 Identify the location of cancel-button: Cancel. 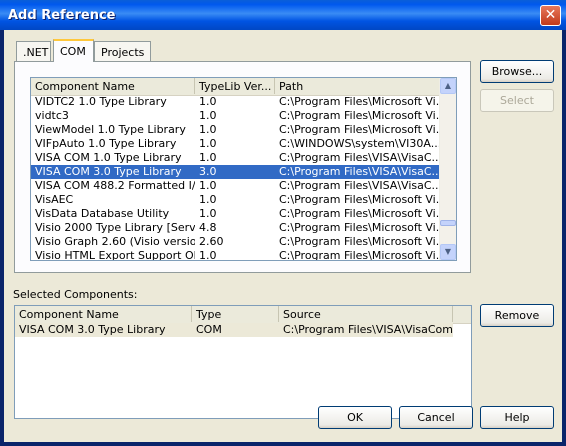
(436, 417).